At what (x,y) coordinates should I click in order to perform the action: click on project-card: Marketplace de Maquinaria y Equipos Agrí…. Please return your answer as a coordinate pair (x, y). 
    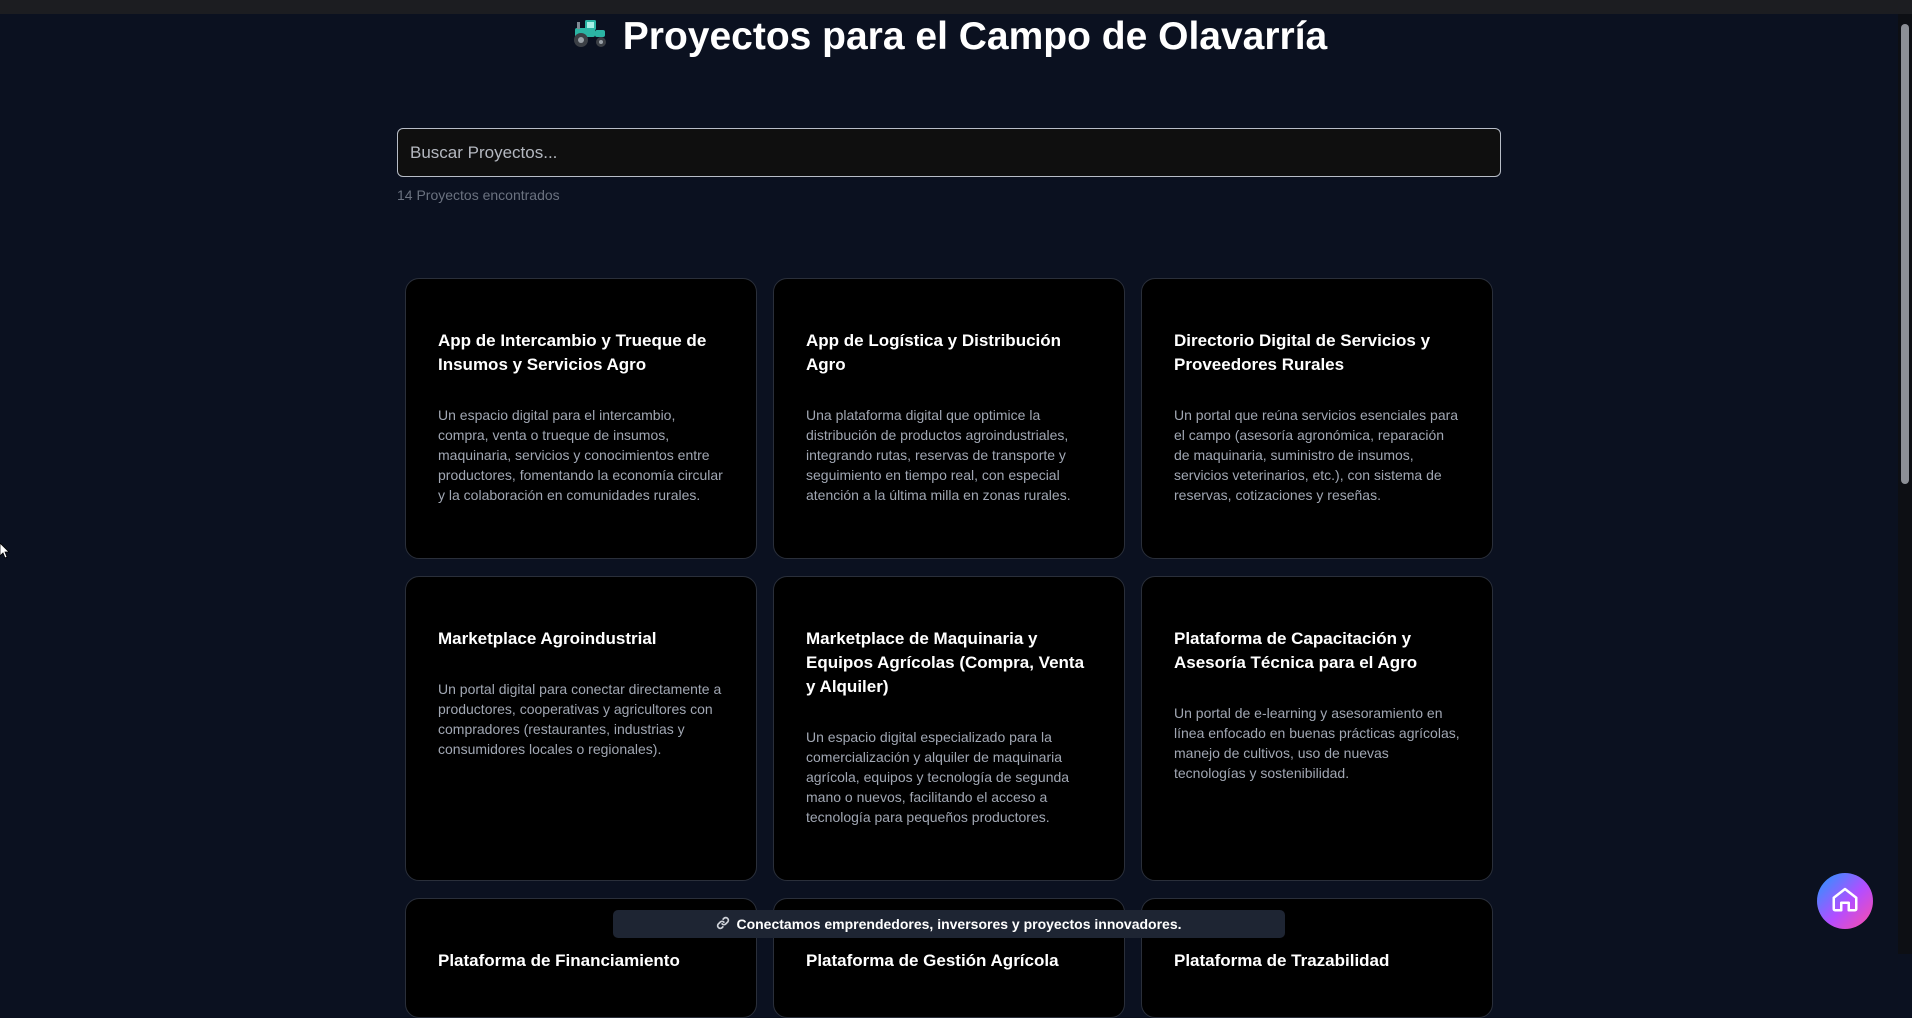
    Looking at the image, I should click on (949, 728).